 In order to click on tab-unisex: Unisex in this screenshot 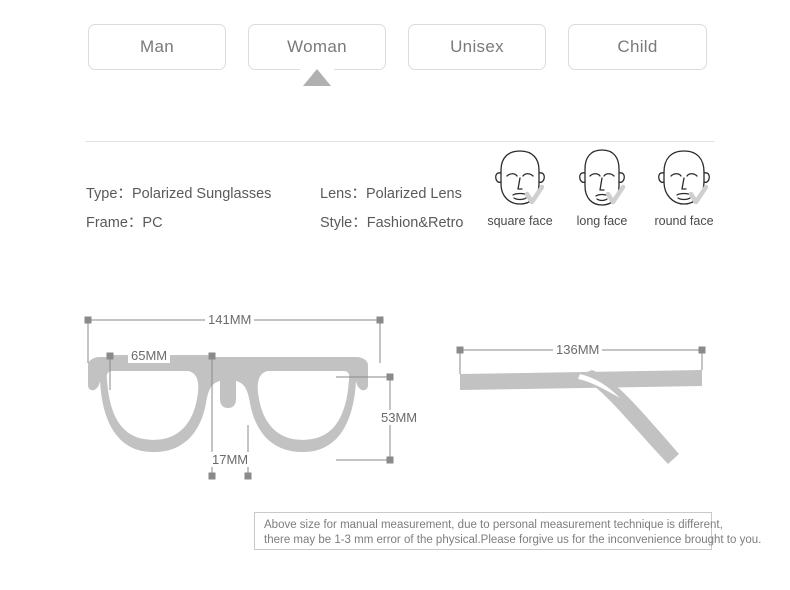, I will do `click(477, 47)`.